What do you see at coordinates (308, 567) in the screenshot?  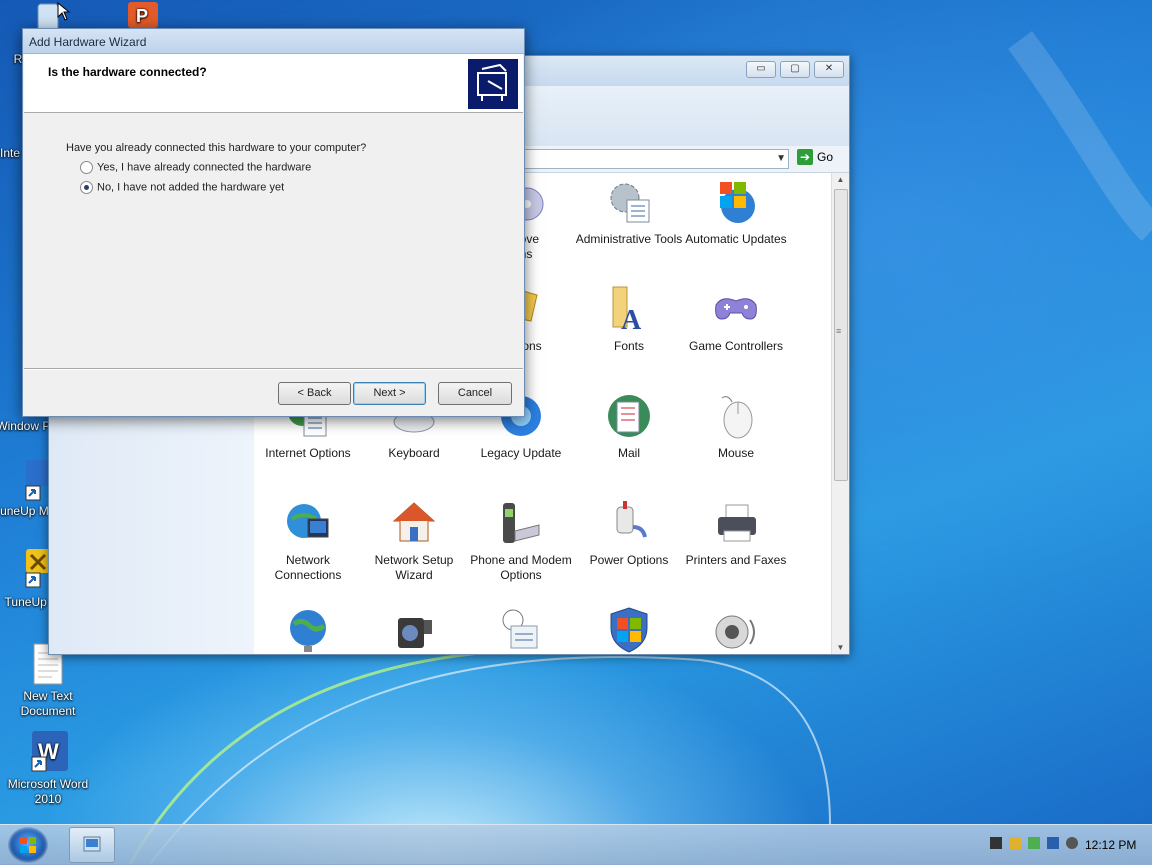 I see `cp-item-label: Network Connections` at bounding box center [308, 567].